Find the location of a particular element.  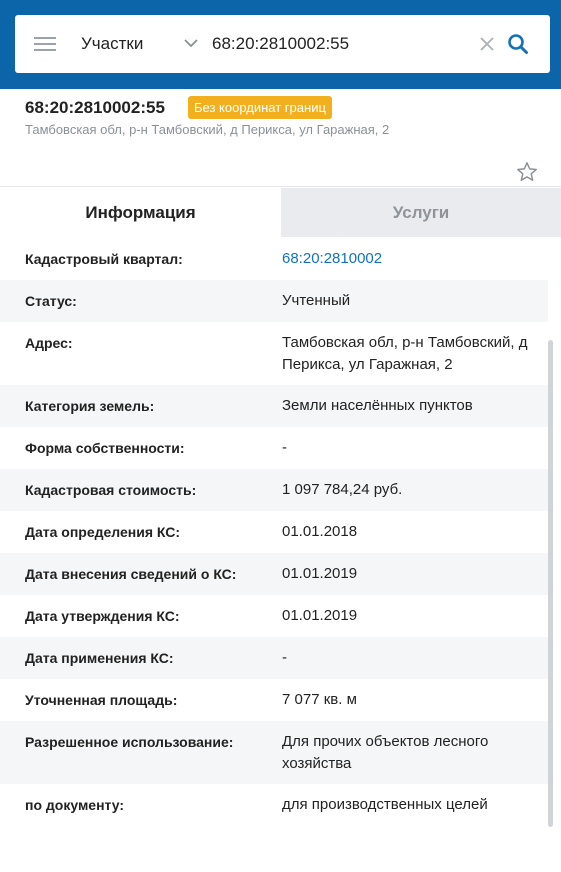

tab-services: Услуги is located at coordinates (421, 212).